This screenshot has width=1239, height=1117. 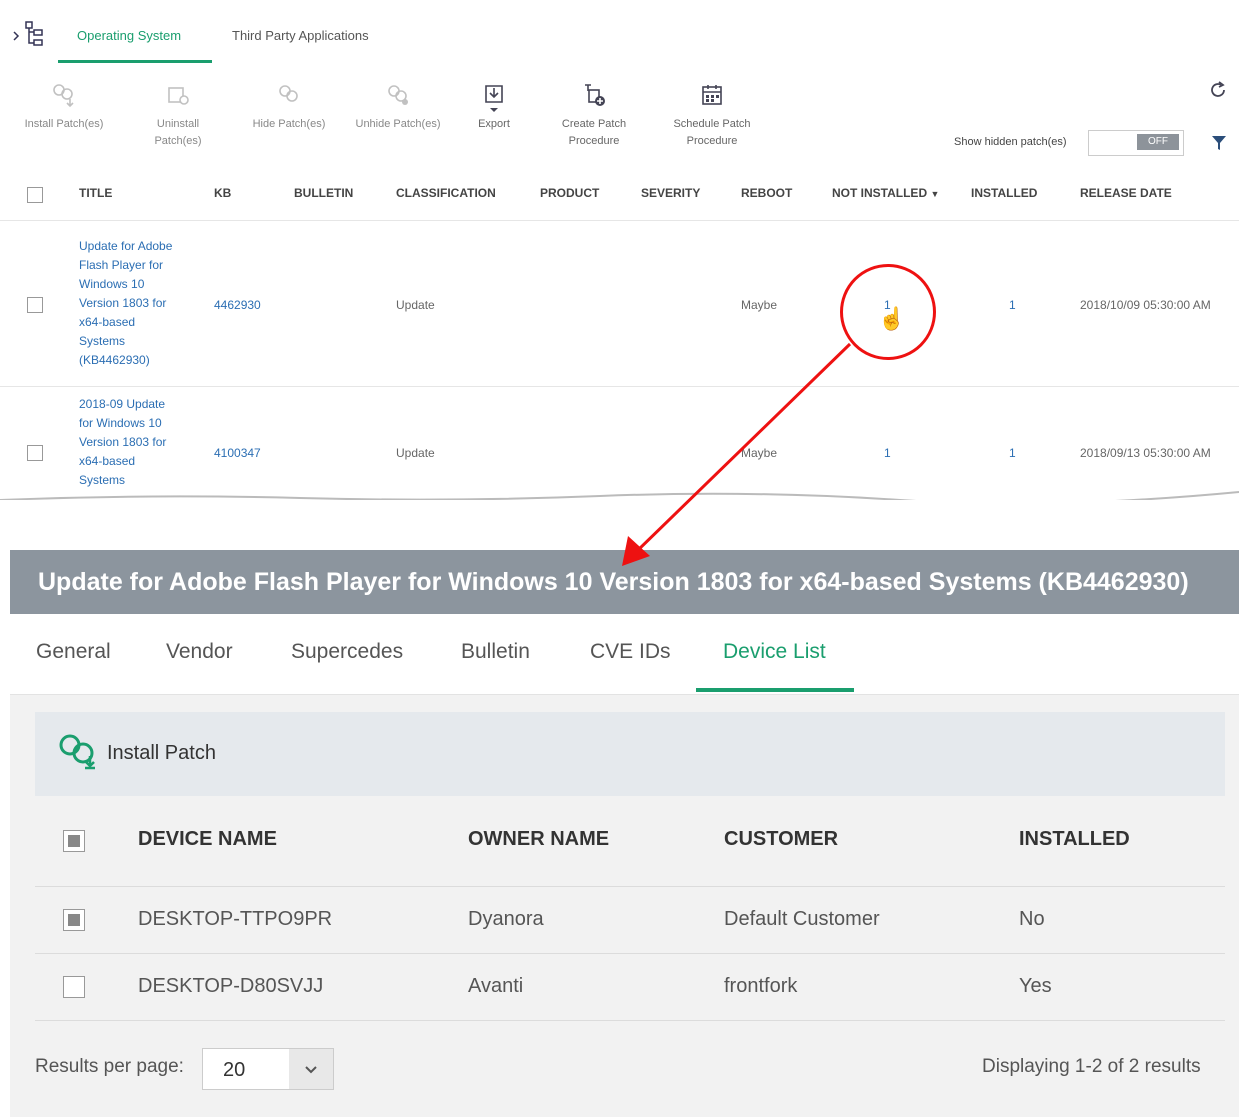 I want to click on results-per-page-label: Results per page:, so click(x=109, y=1066).